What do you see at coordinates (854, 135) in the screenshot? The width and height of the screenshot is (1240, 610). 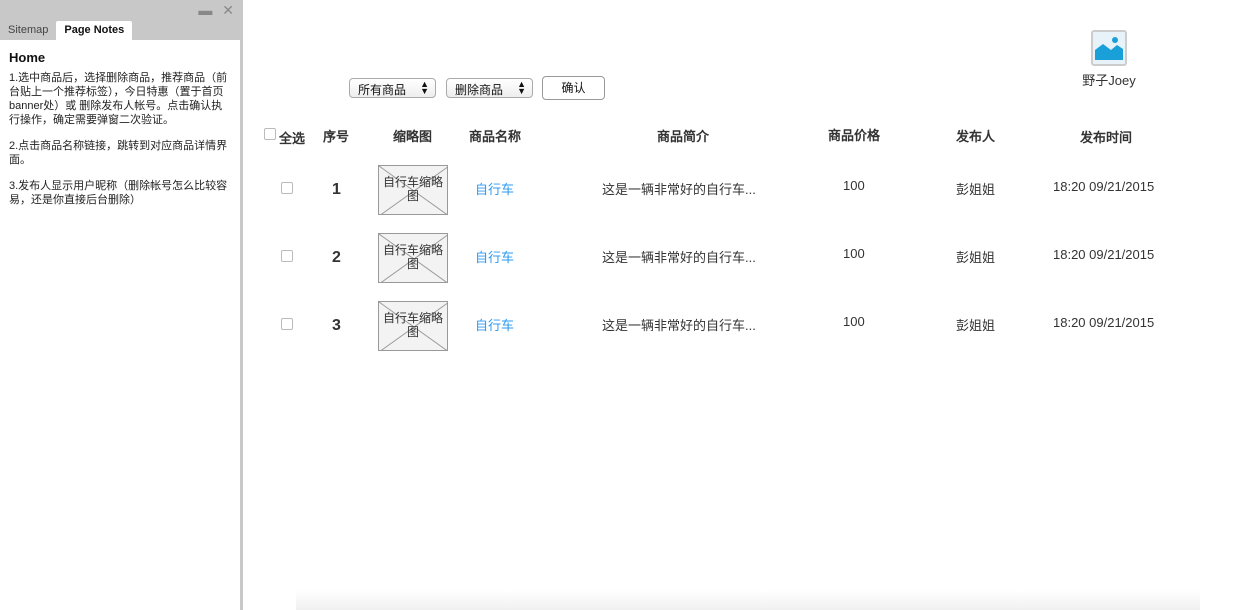 I see `header-price: 商品价格` at bounding box center [854, 135].